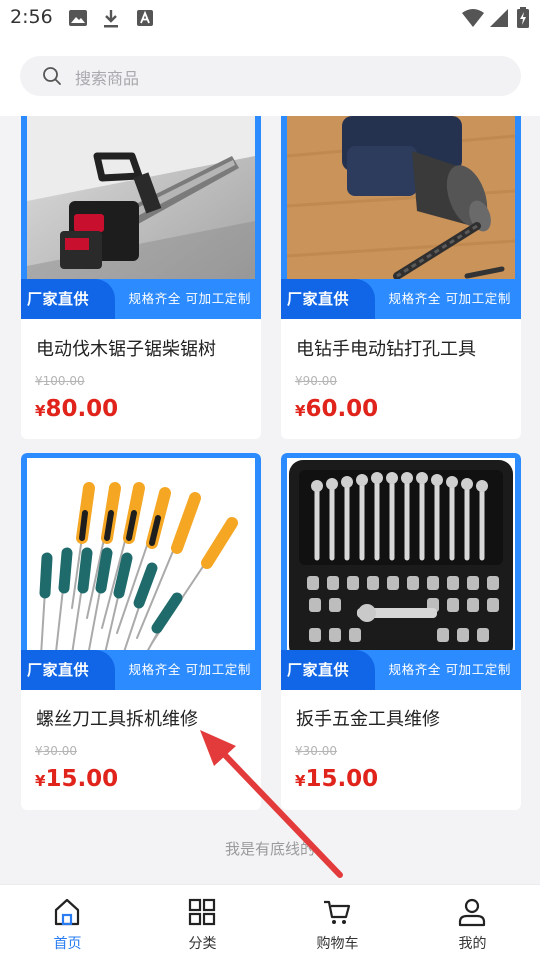 This screenshot has width=540, height=960. I want to click on tab-label: 首页, so click(67, 944).